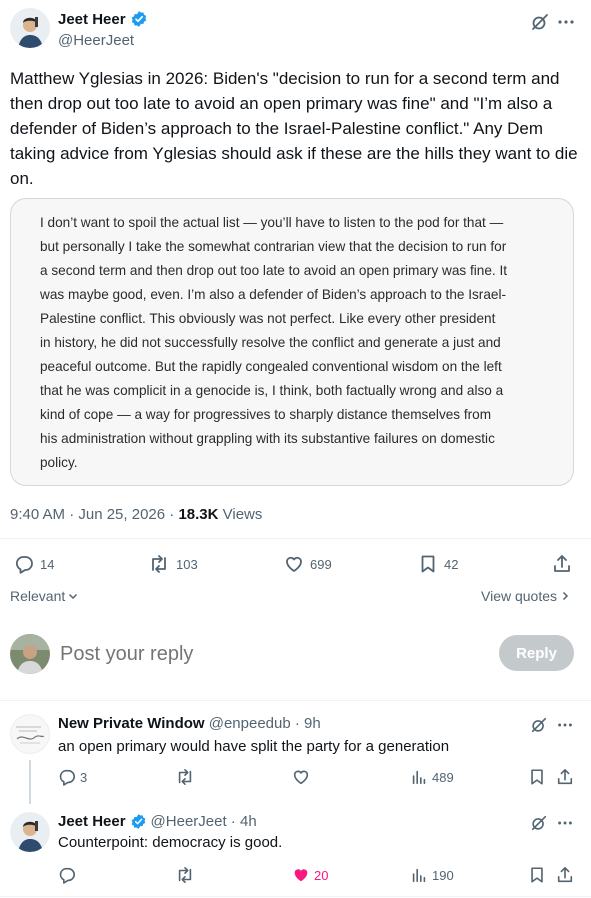 This screenshot has height=898, width=591. I want to click on like-count: 699, so click(321, 564).